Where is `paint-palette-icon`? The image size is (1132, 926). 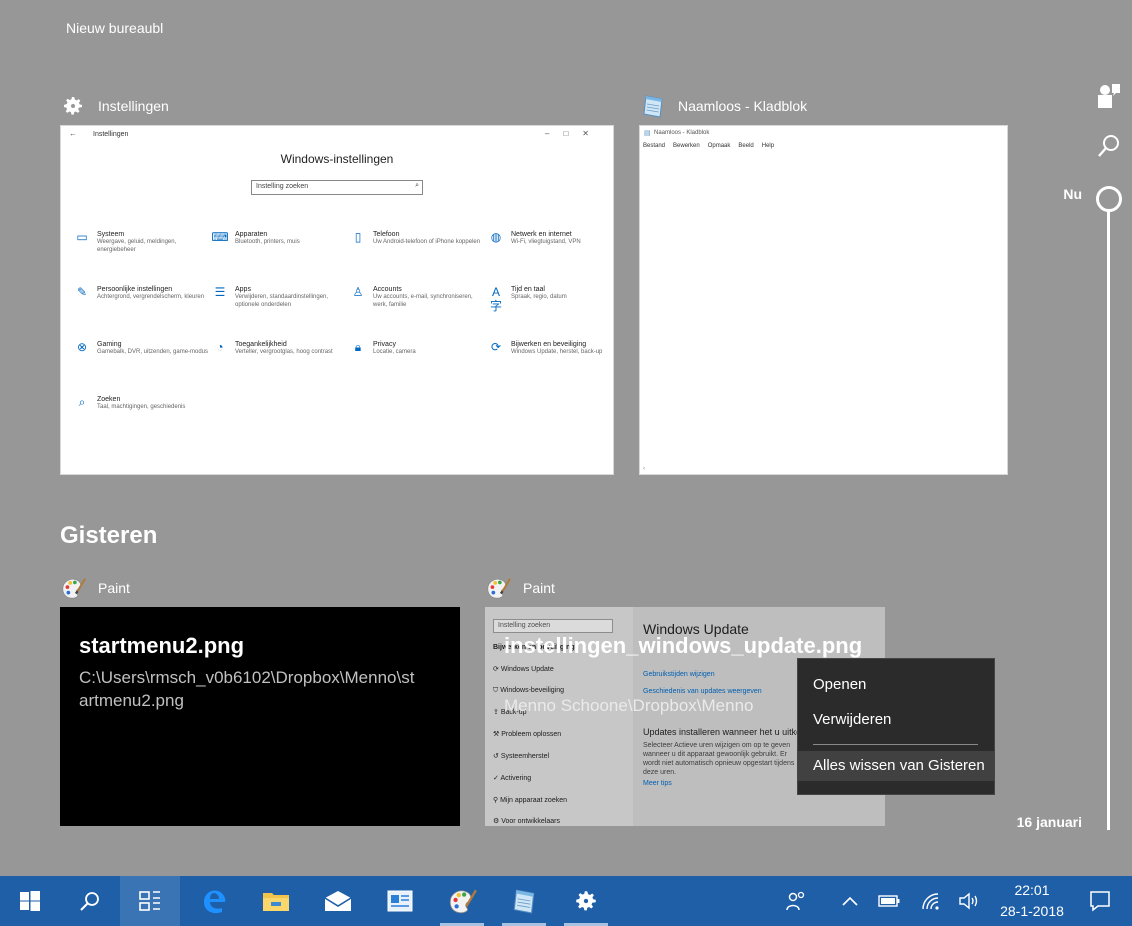
paint-palette-icon is located at coordinates (498, 588).